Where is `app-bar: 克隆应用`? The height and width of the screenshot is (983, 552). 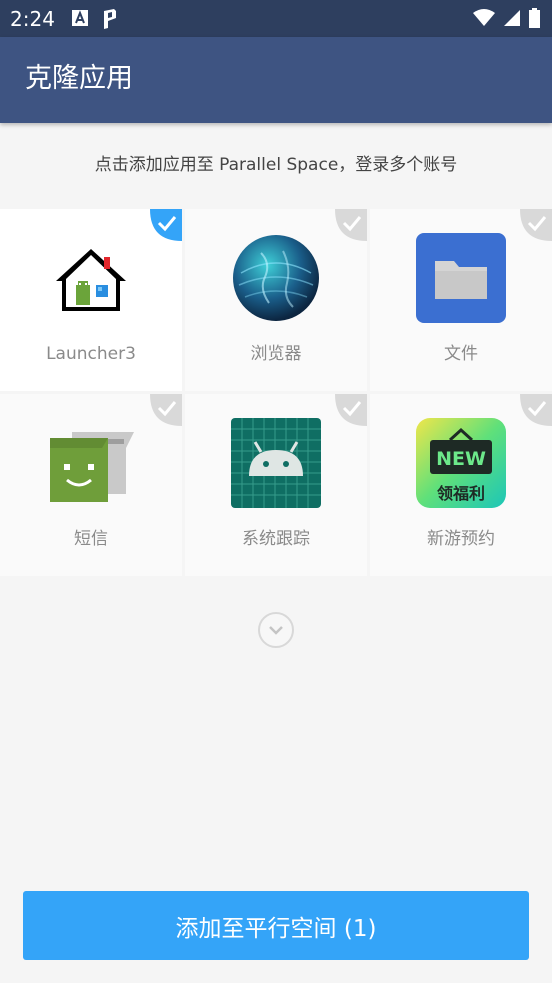
app-bar: 克隆应用 is located at coordinates (276, 80).